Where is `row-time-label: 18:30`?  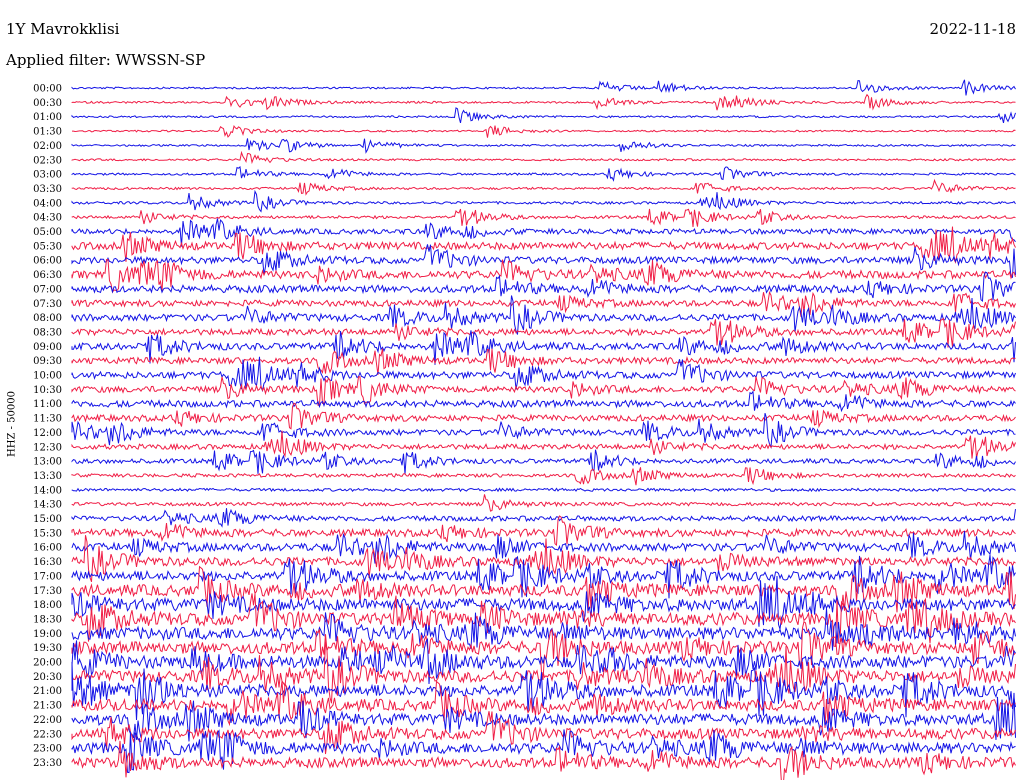
row-time-label: 18:30 is located at coordinates (47, 619).